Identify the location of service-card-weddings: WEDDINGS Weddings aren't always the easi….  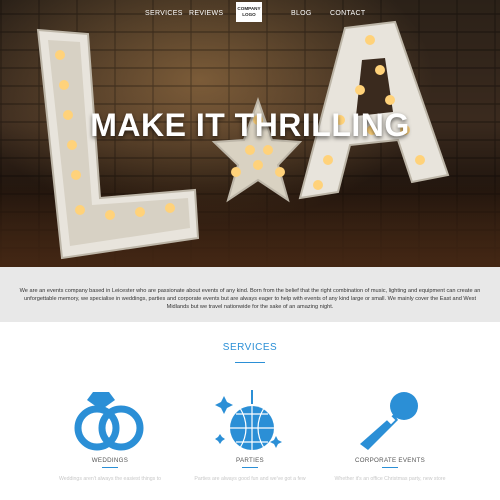
(110, 436).